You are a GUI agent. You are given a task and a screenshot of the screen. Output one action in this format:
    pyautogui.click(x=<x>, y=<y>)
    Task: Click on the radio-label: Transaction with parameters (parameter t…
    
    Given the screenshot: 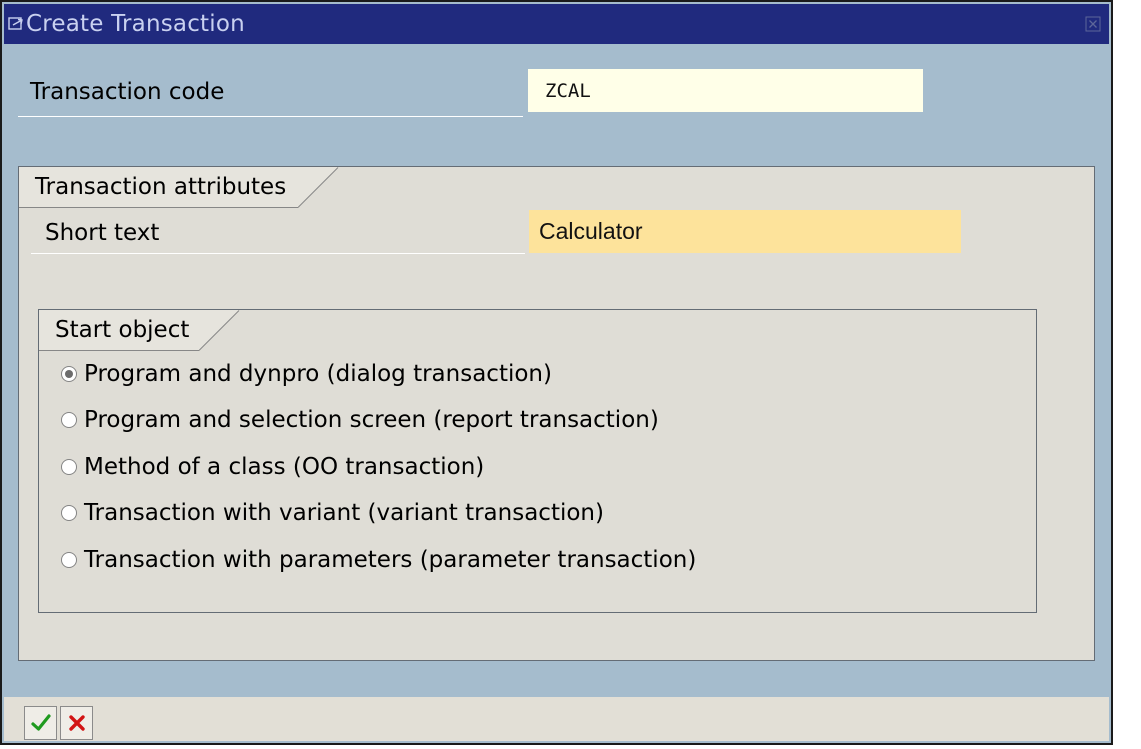 What is the action you would take?
    pyautogui.click(x=390, y=560)
    